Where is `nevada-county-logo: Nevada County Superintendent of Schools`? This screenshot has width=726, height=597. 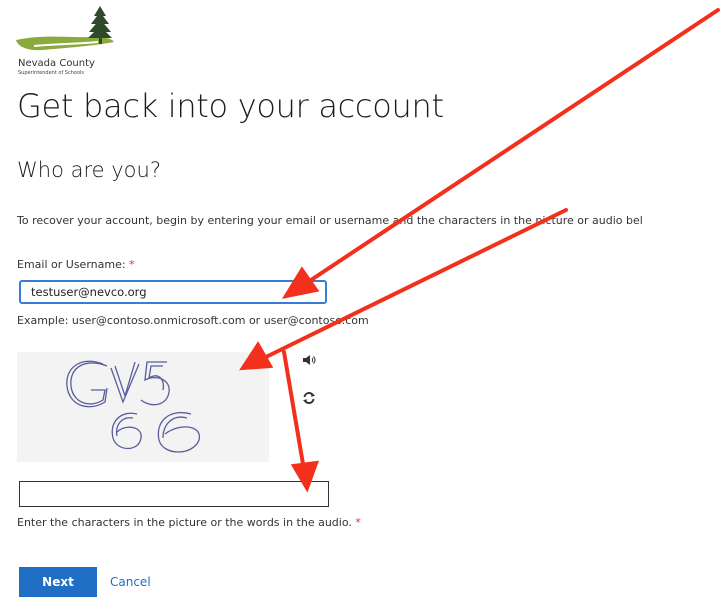 nevada-county-logo: Nevada County Superintendent of Schools is located at coordinates (69, 40).